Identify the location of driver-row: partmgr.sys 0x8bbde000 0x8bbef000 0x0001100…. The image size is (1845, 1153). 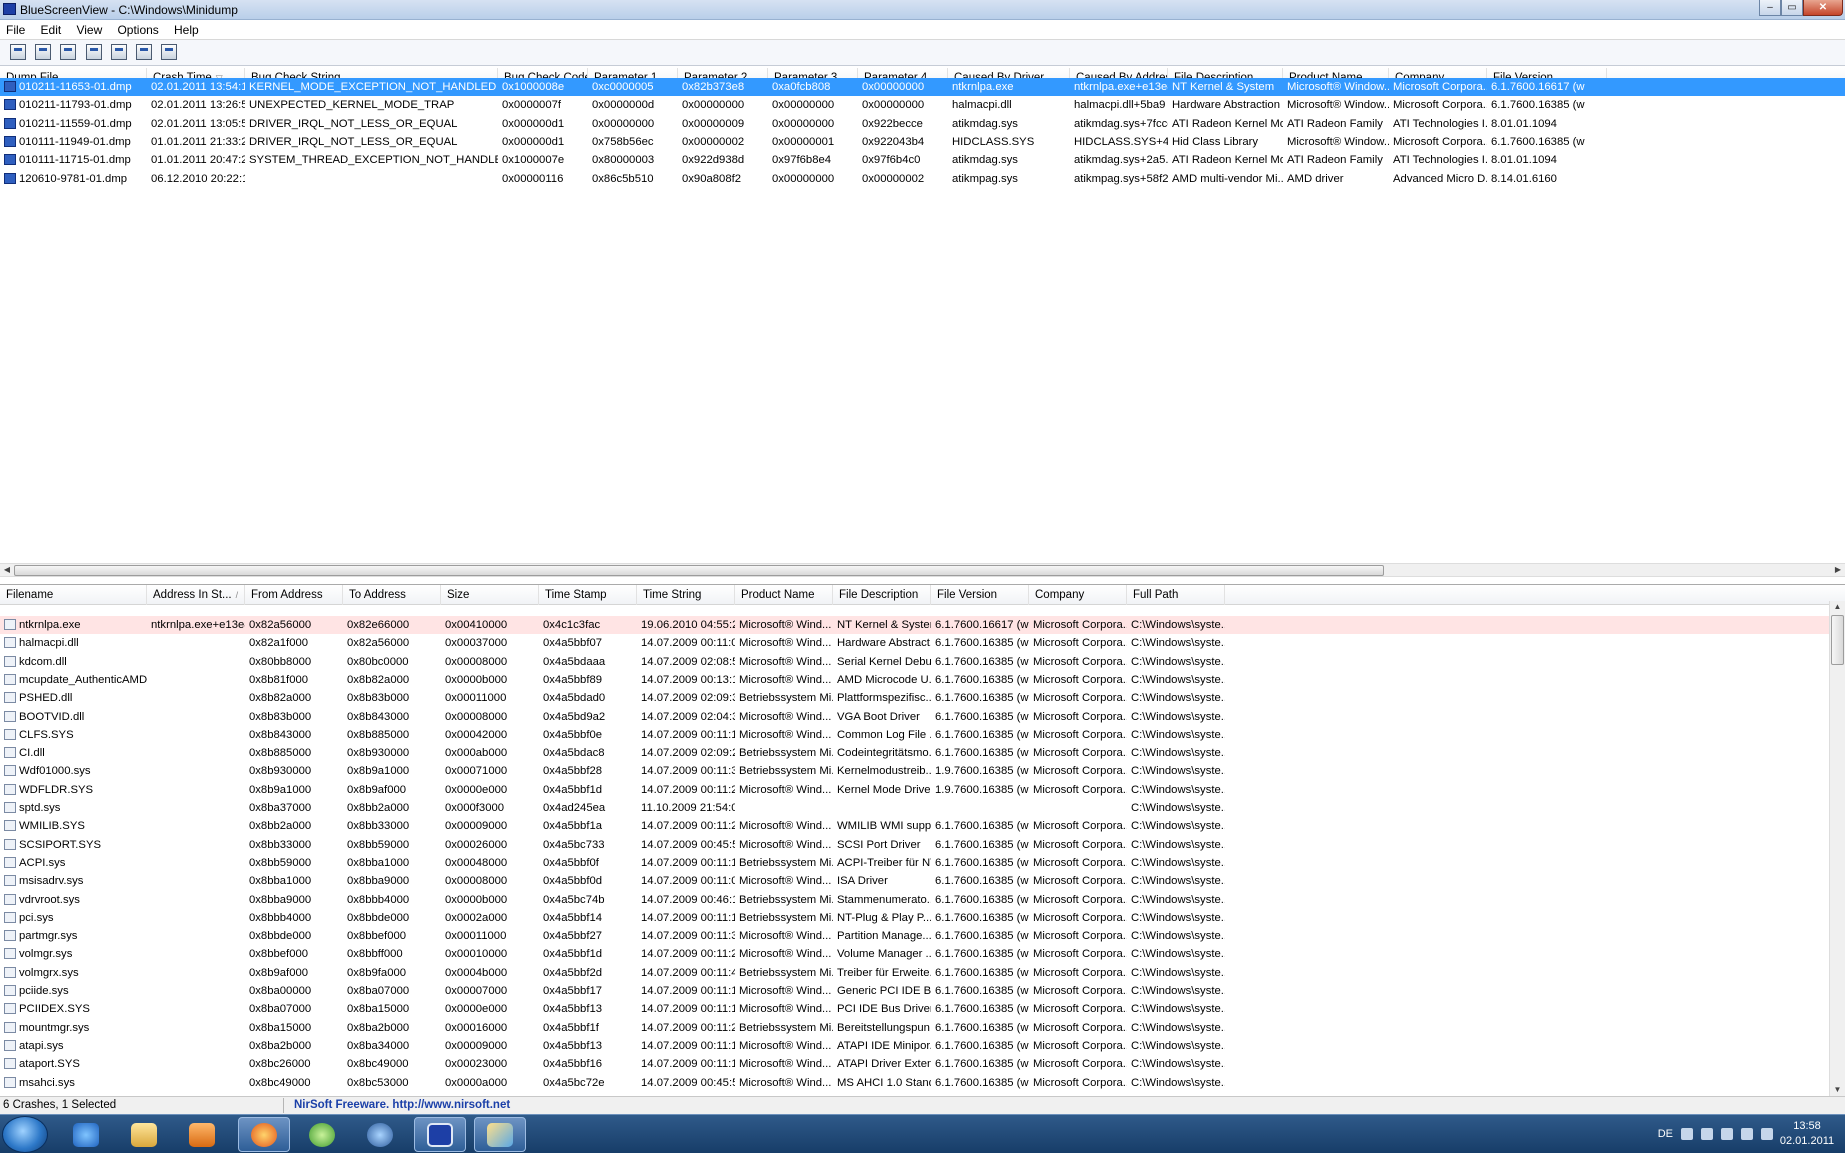
(922, 936).